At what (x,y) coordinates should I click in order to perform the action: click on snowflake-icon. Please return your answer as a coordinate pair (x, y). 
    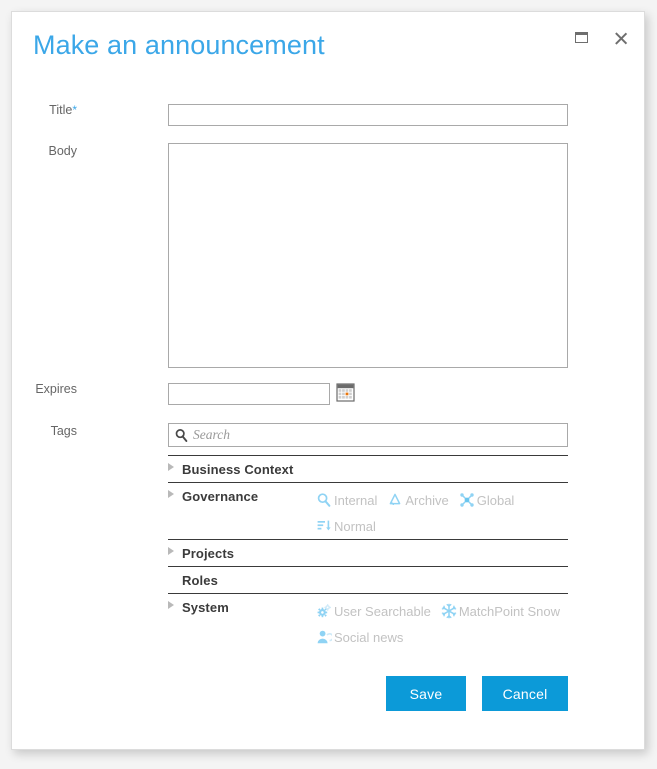
    Looking at the image, I should click on (449, 611).